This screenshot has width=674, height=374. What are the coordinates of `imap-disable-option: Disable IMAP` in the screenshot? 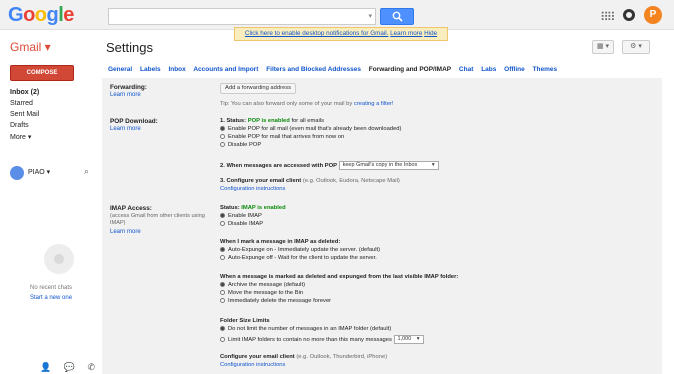 It's located at (241, 224).